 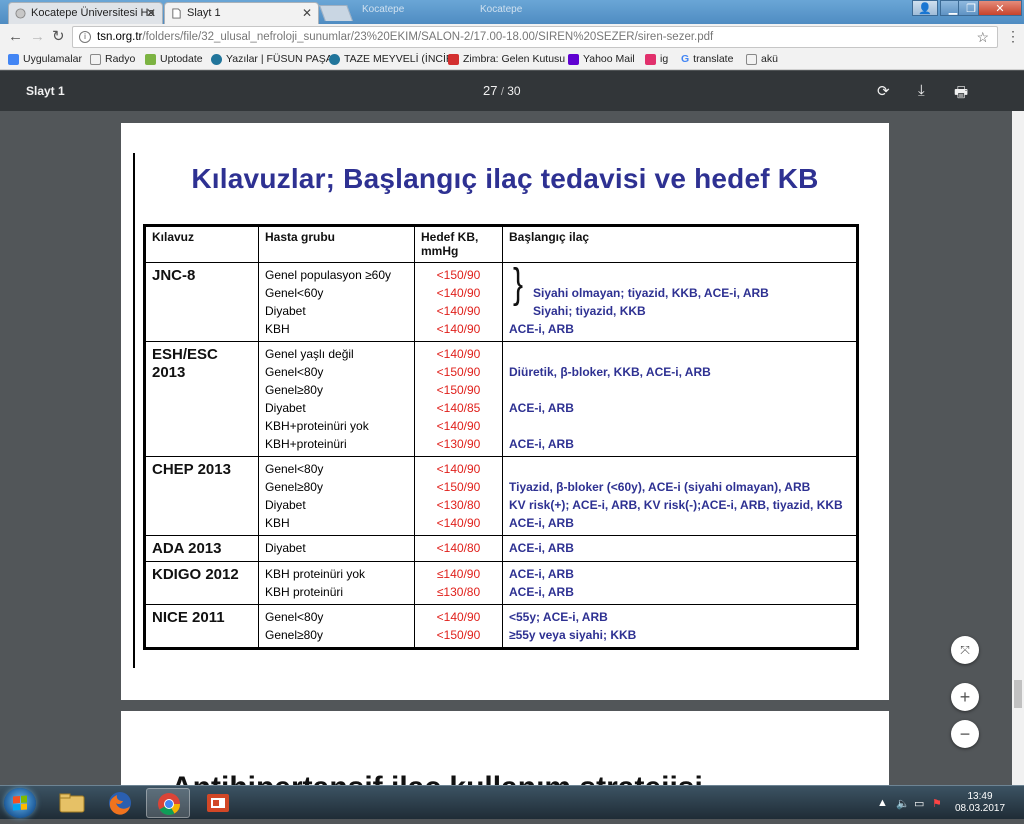 What do you see at coordinates (982, 37) in the screenshot?
I see `bookmark-star-icon: ☆` at bounding box center [982, 37].